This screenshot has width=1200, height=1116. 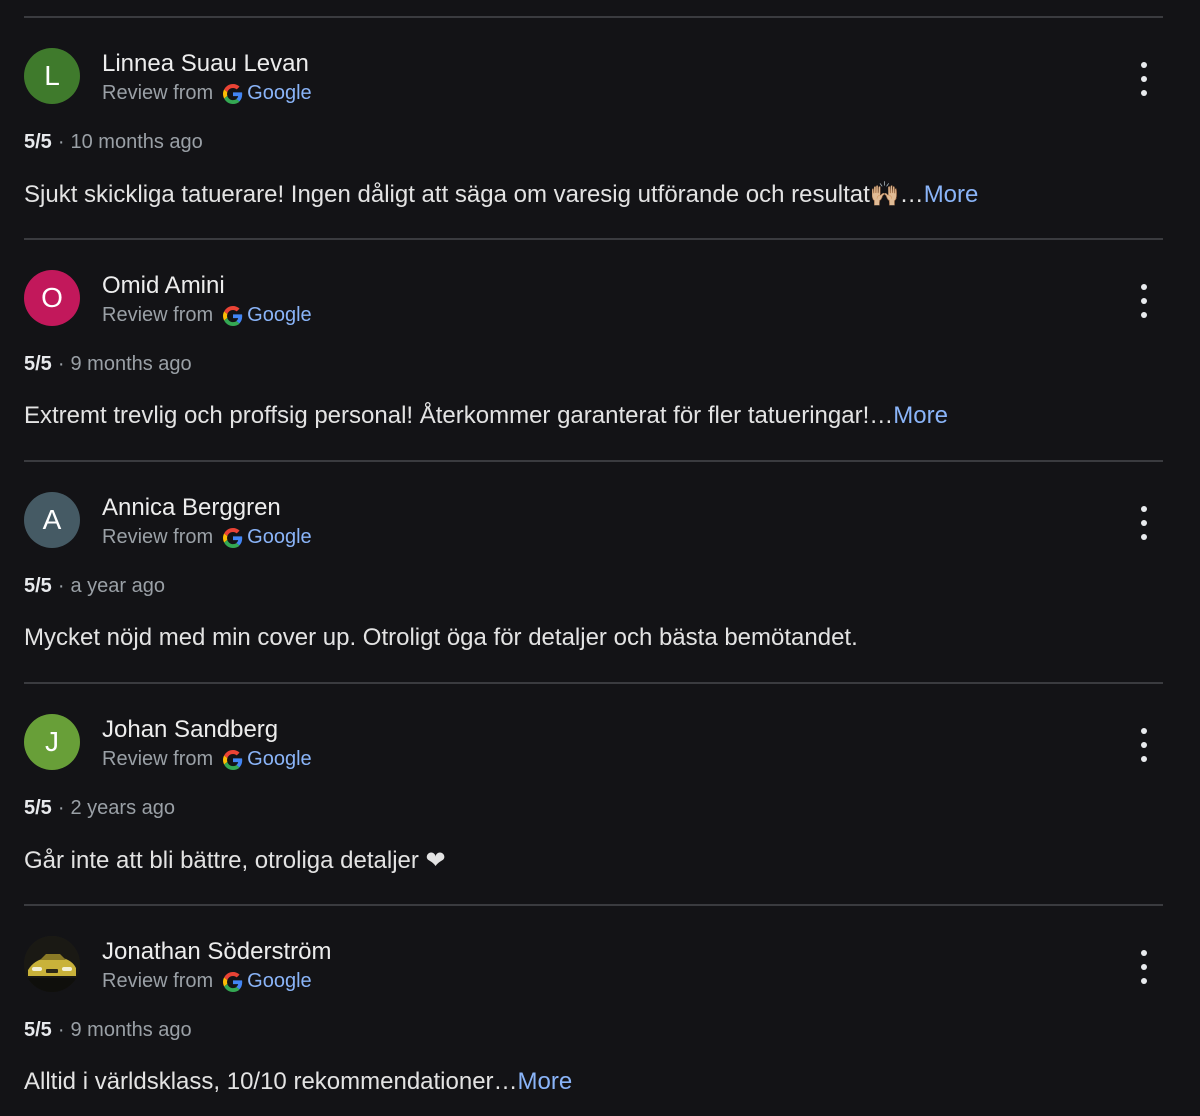 What do you see at coordinates (136, 142) in the screenshot?
I see `review-time: 10 months ago` at bounding box center [136, 142].